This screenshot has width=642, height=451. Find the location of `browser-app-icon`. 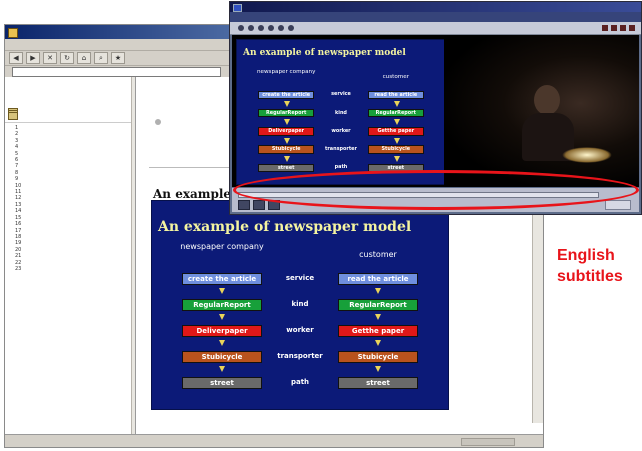

browser-app-icon is located at coordinates (13, 33).